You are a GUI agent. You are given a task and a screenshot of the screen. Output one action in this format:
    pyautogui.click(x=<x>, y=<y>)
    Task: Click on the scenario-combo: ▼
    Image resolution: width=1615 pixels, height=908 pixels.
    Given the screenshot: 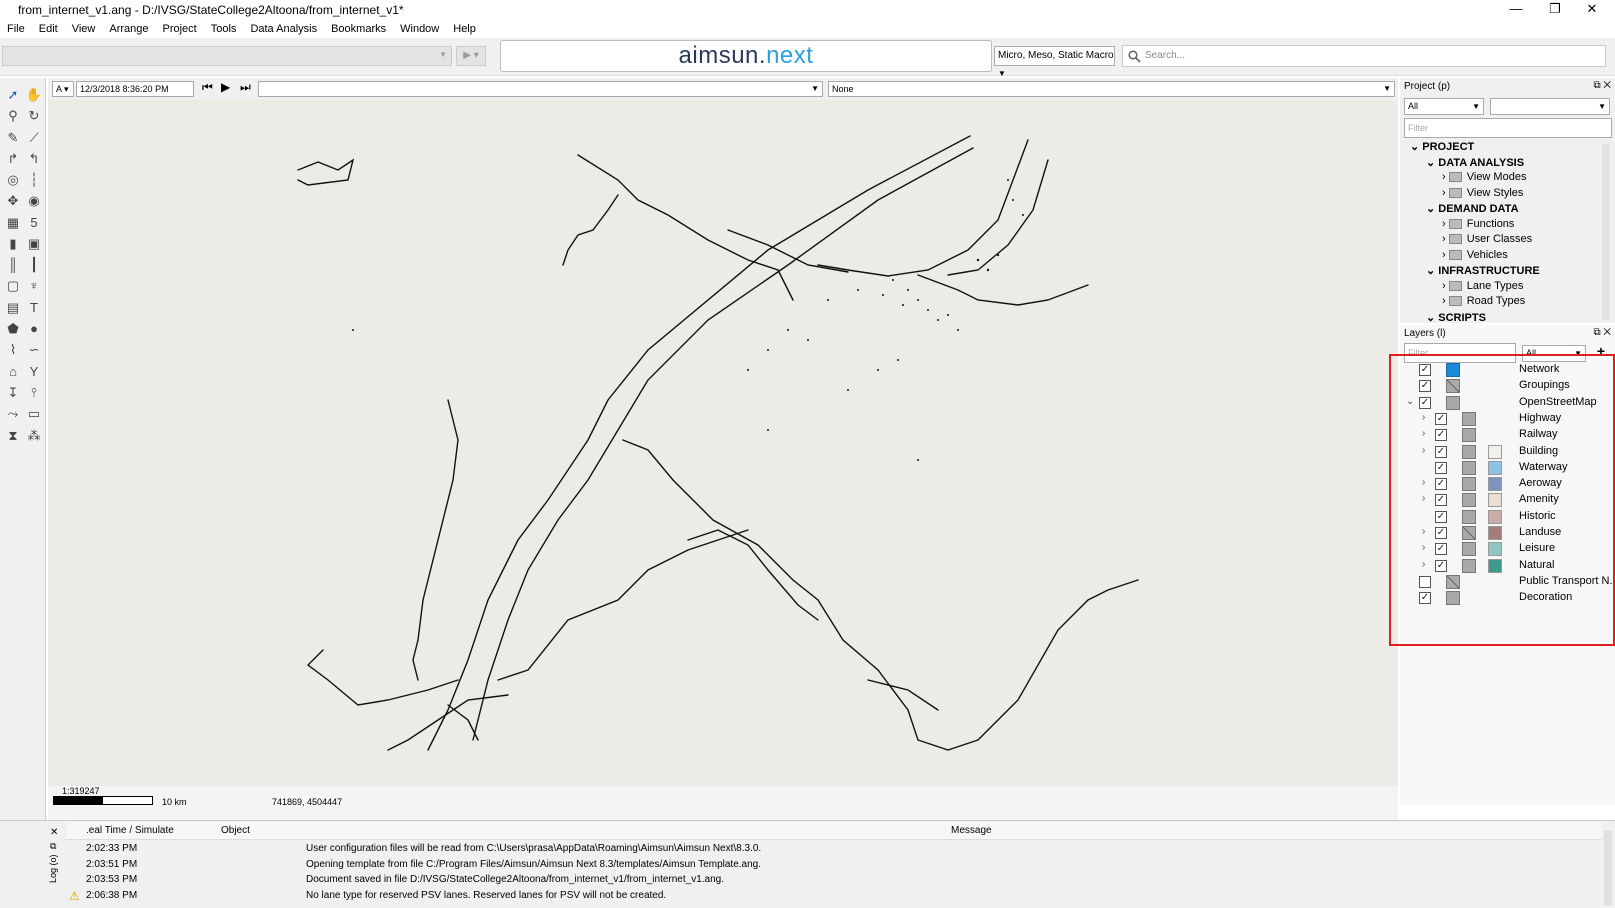 What is the action you would take?
    pyautogui.click(x=227, y=56)
    